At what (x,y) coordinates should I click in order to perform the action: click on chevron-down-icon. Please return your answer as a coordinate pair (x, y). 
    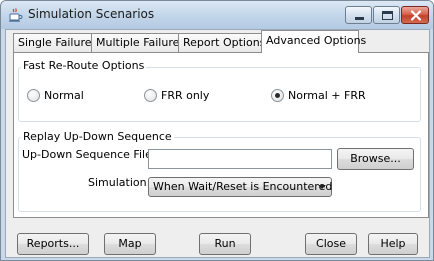
    Looking at the image, I should click on (322, 187).